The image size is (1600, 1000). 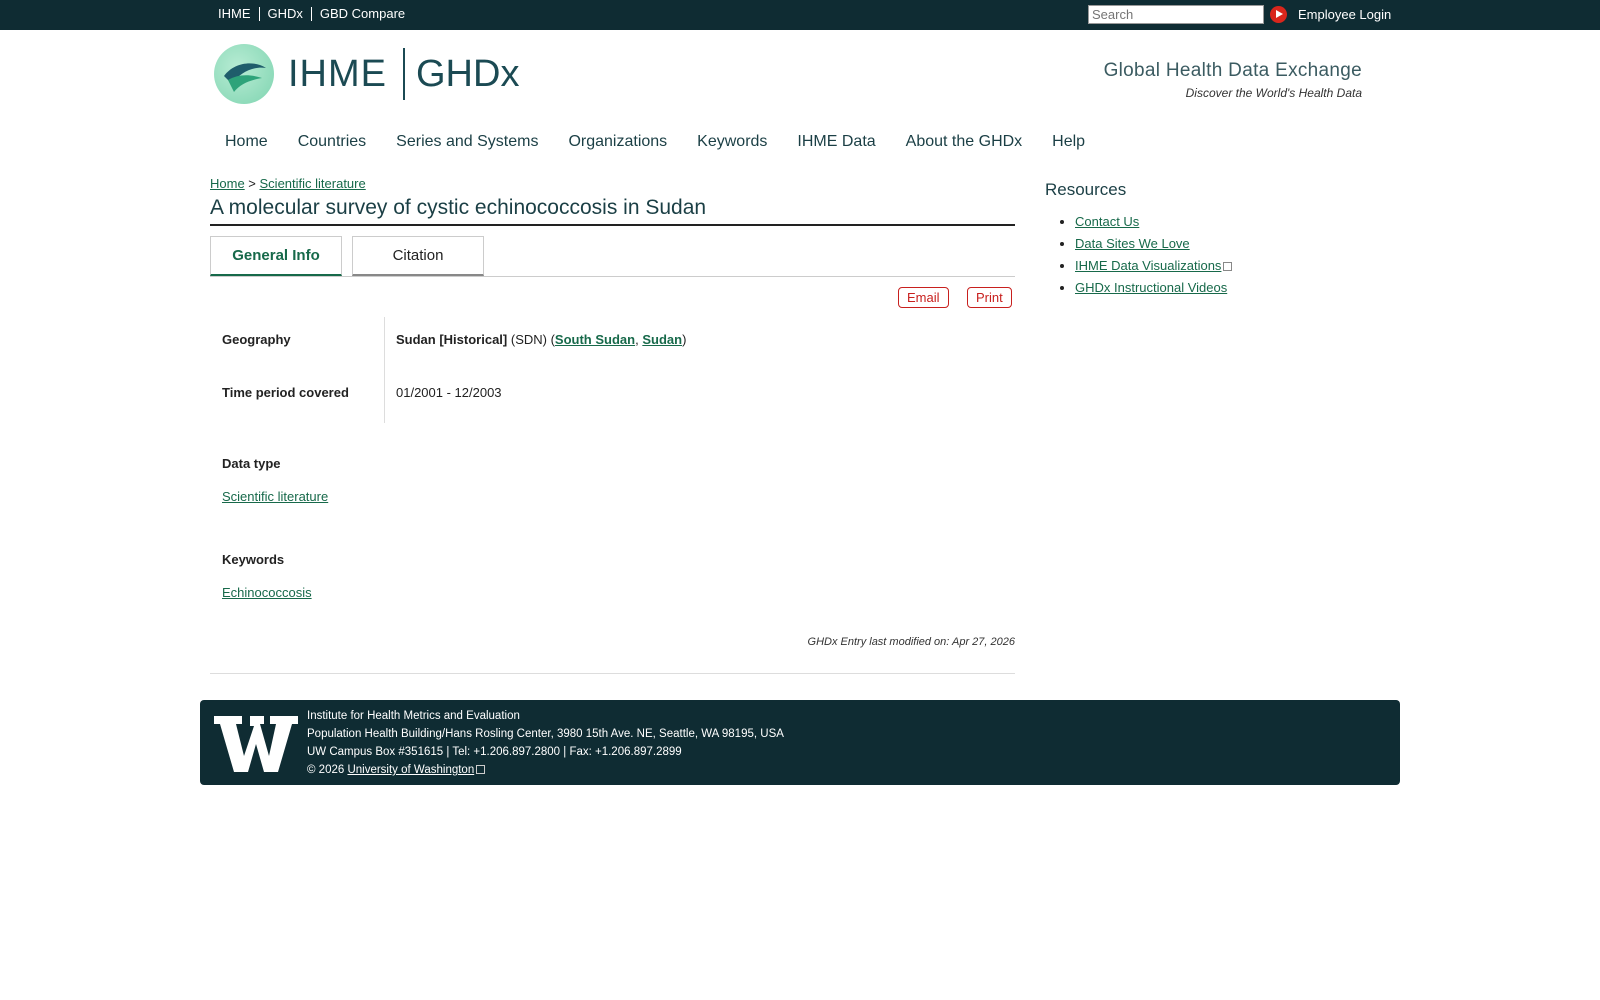 I want to click on logo-ihme-text: IHME, so click(x=337, y=74).